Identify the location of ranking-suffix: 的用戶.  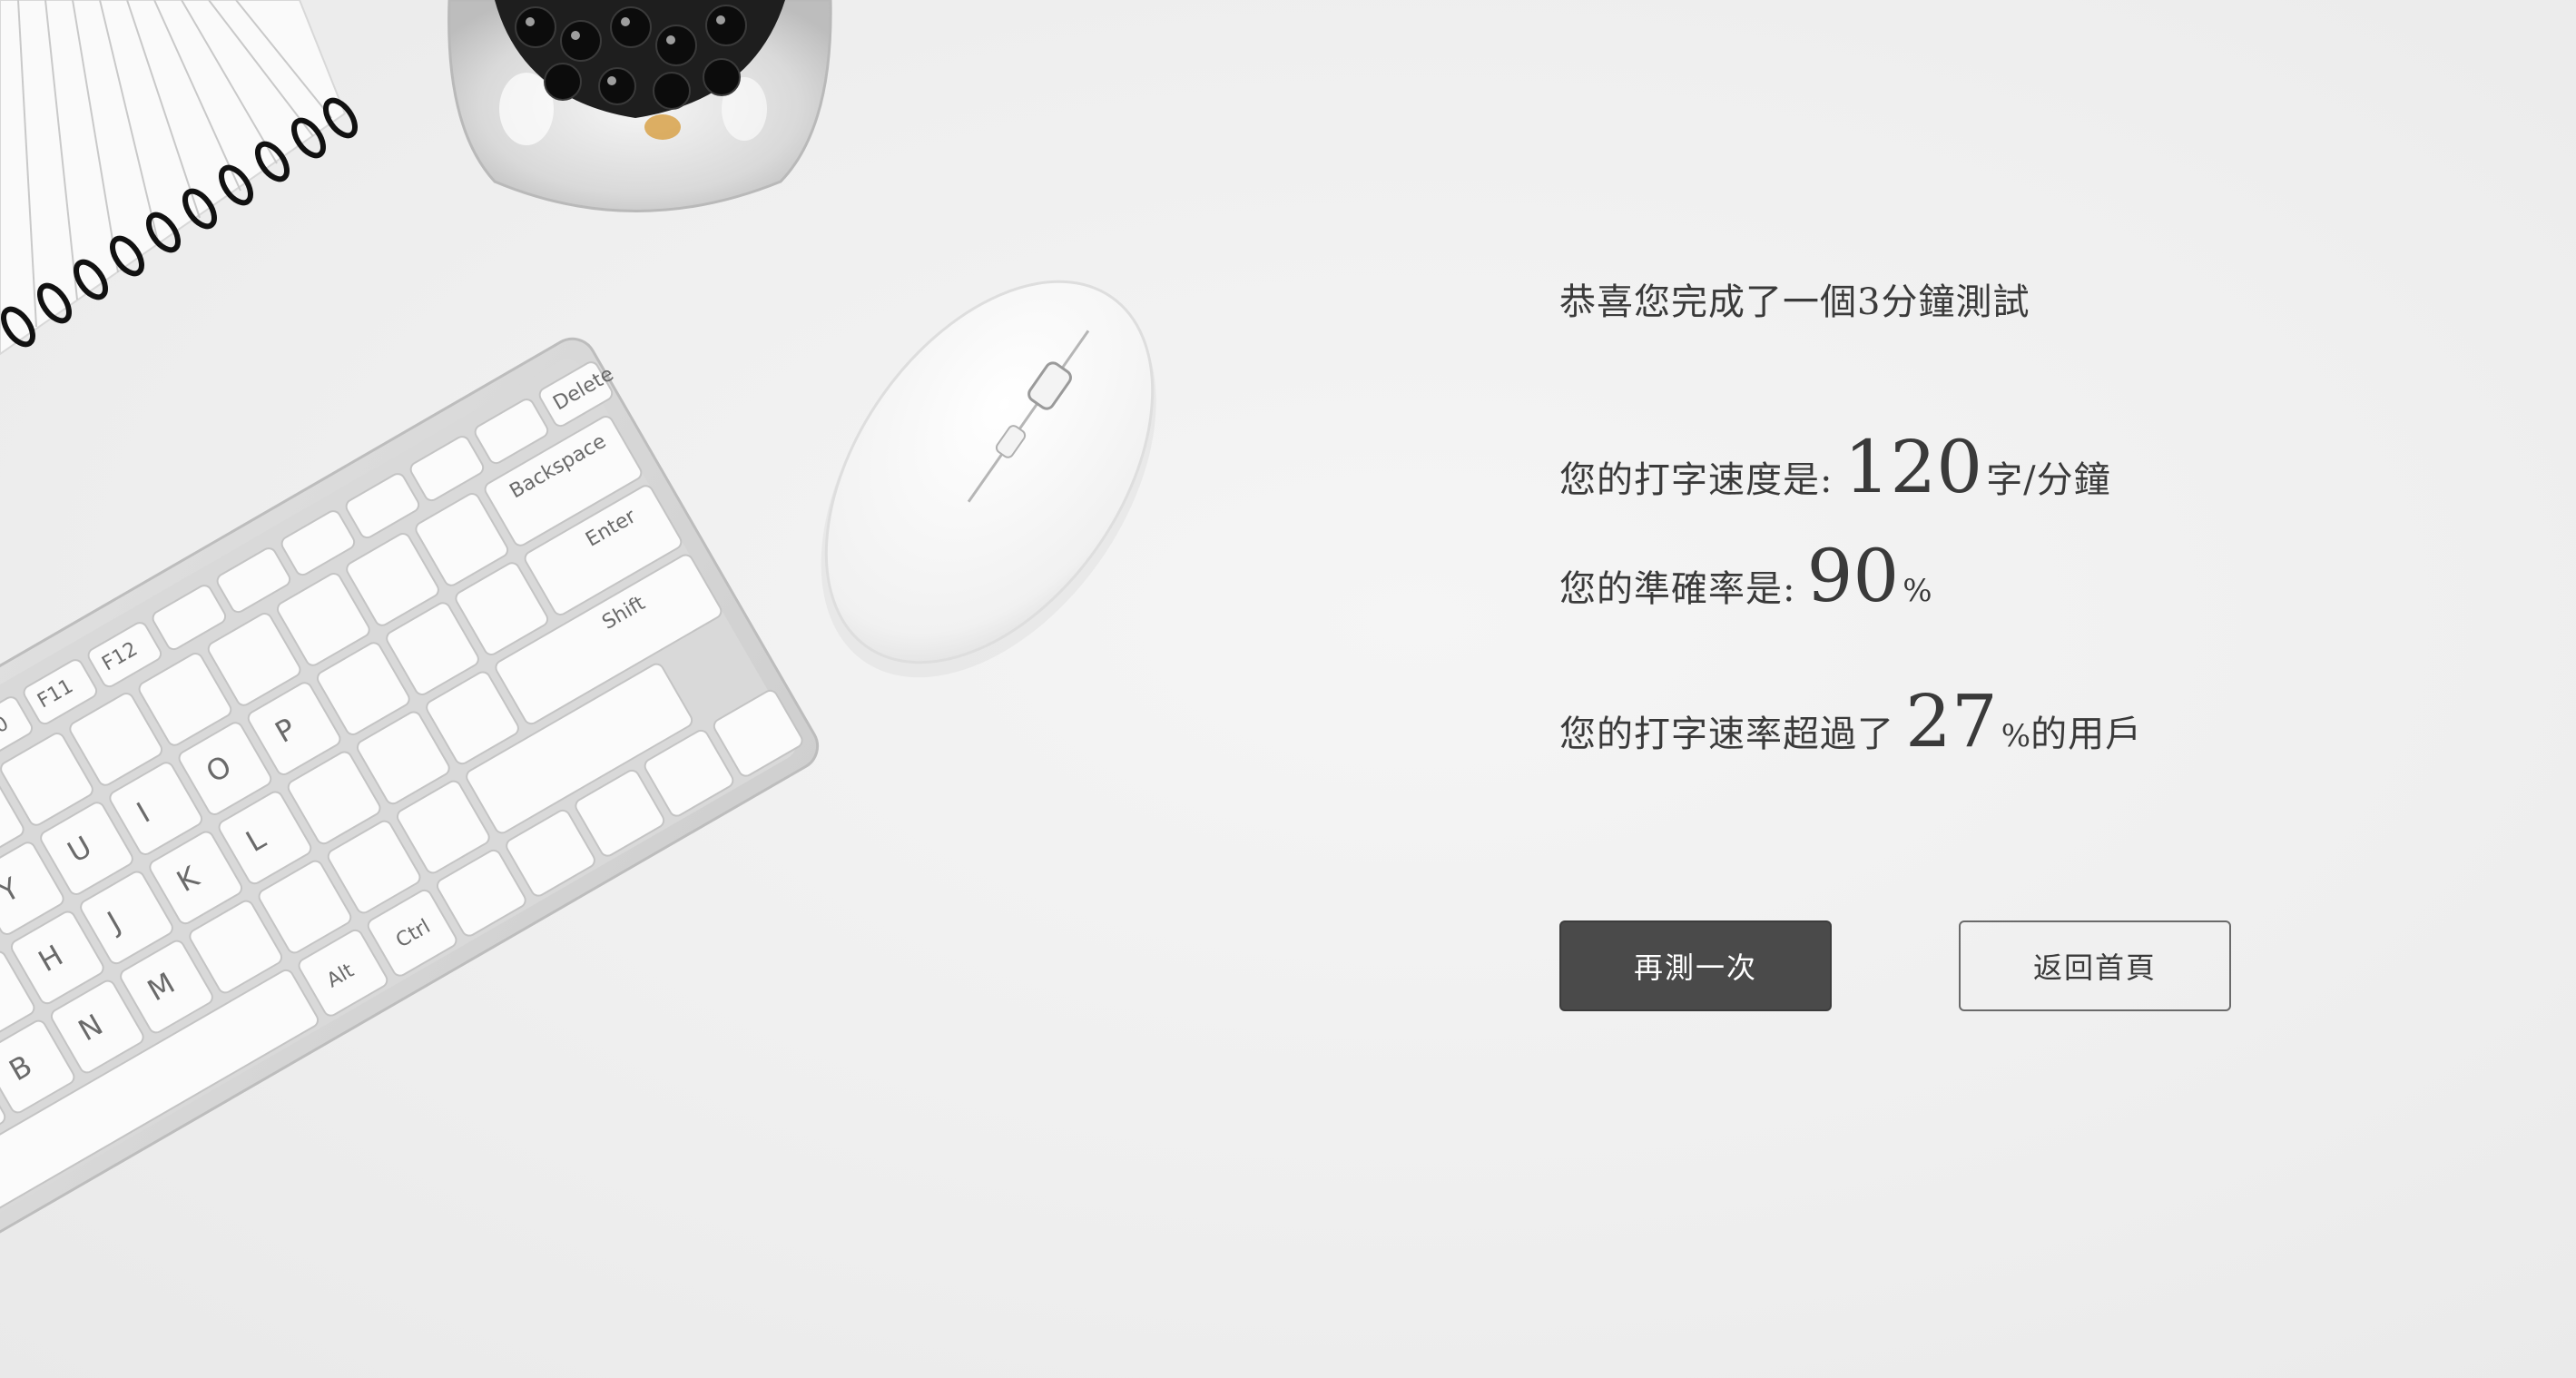
(2086, 734).